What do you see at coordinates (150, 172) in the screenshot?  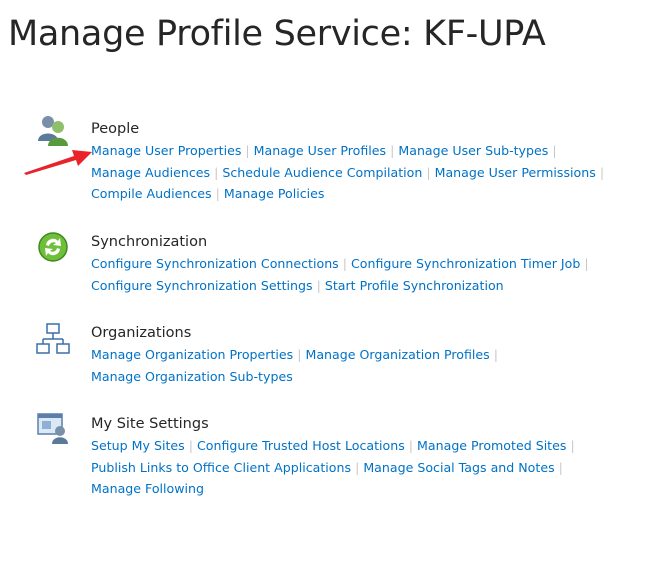 I see `manage-audiences-link: Manage Audiences` at bounding box center [150, 172].